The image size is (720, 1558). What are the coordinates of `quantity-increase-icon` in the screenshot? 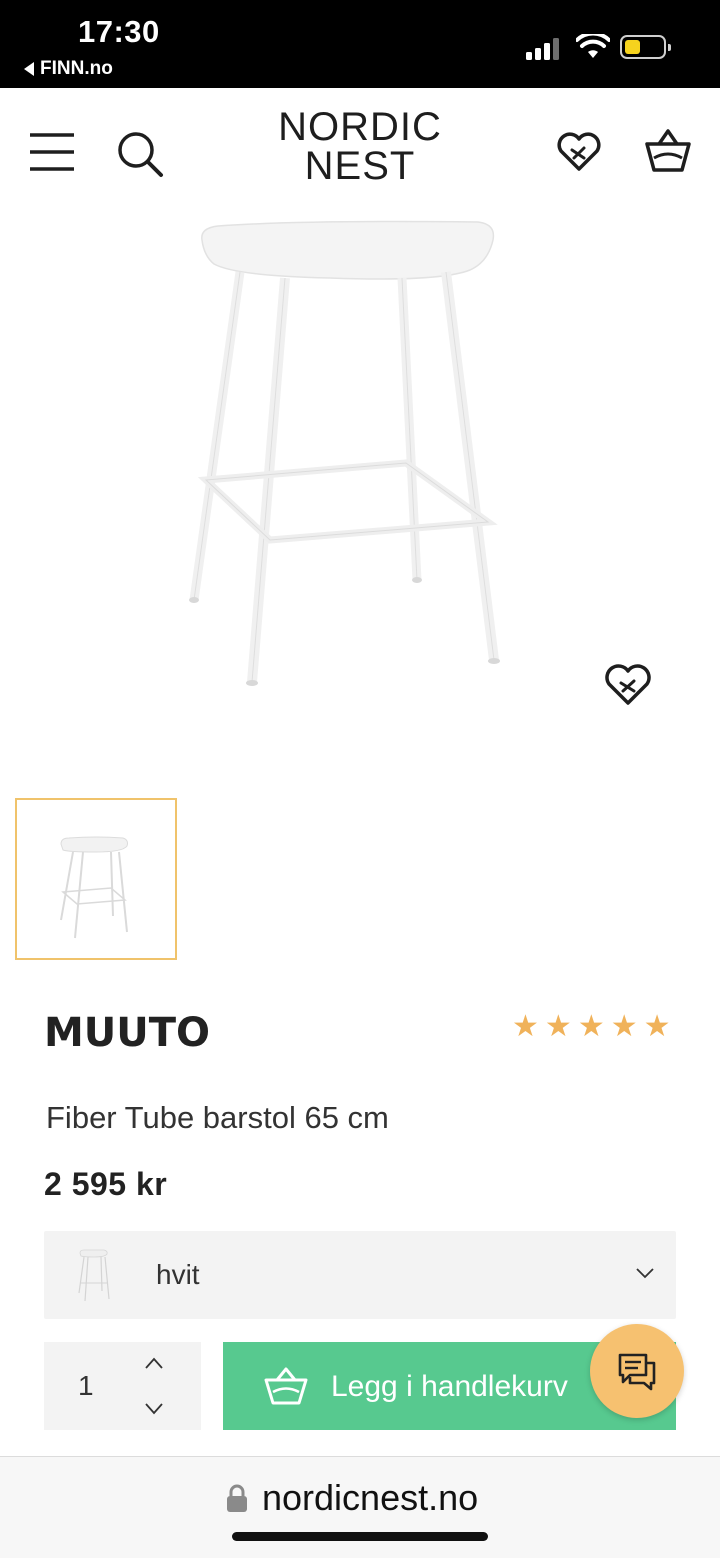 It's located at (154, 1363).